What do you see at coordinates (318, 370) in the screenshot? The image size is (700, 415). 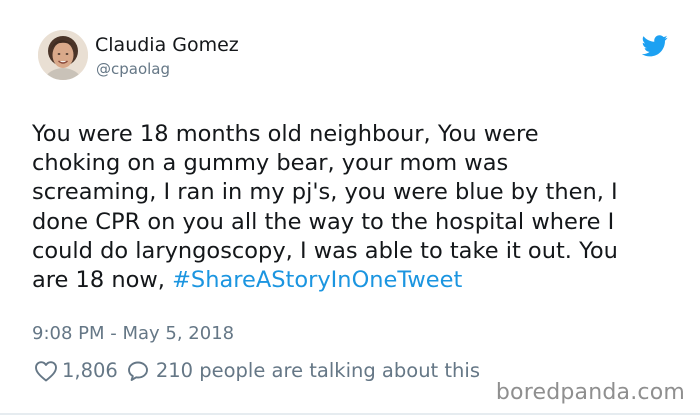 I see `talking-count: 210 people are talking about this` at bounding box center [318, 370].